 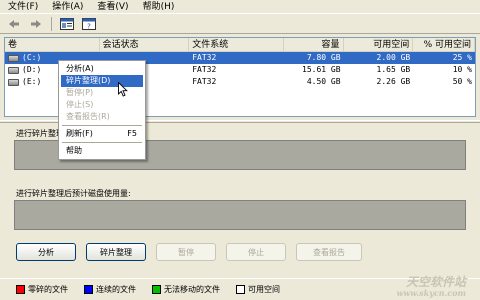 What do you see at coordinates (145, 45) in the screenshot?
I see `header-session-state: 会话状态` at bounding box center [145, 45].